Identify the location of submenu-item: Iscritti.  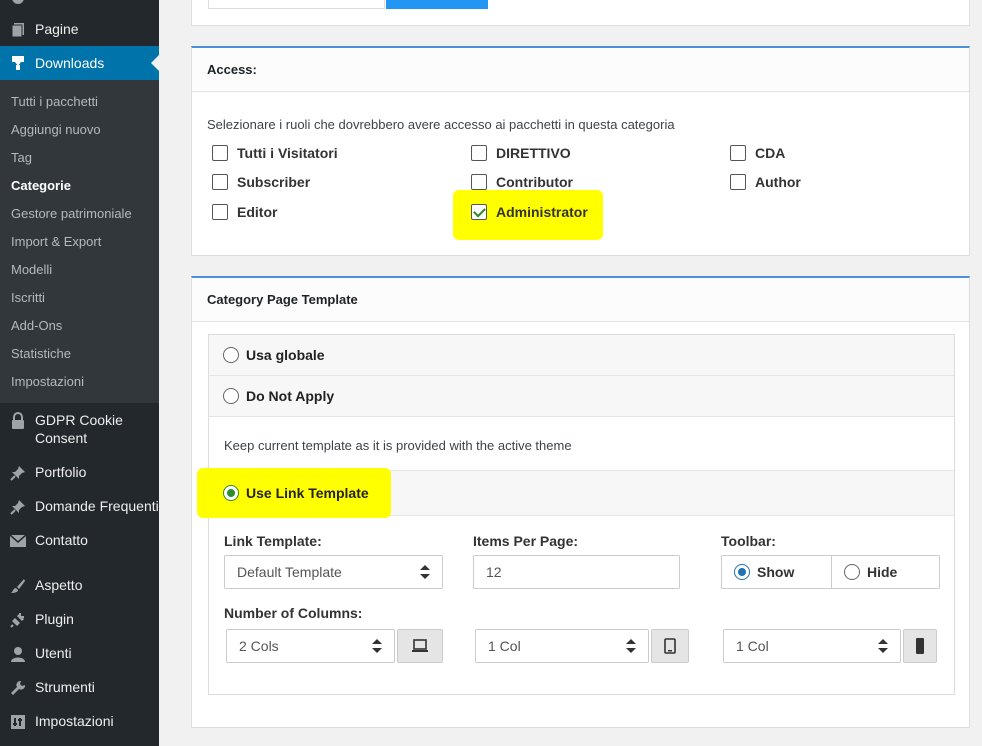
(28, 297).